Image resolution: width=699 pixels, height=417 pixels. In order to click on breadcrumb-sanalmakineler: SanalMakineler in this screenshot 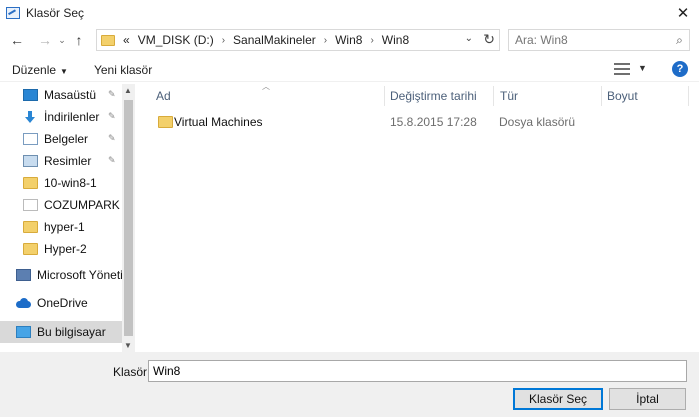, I will do `click(274, 40)`.